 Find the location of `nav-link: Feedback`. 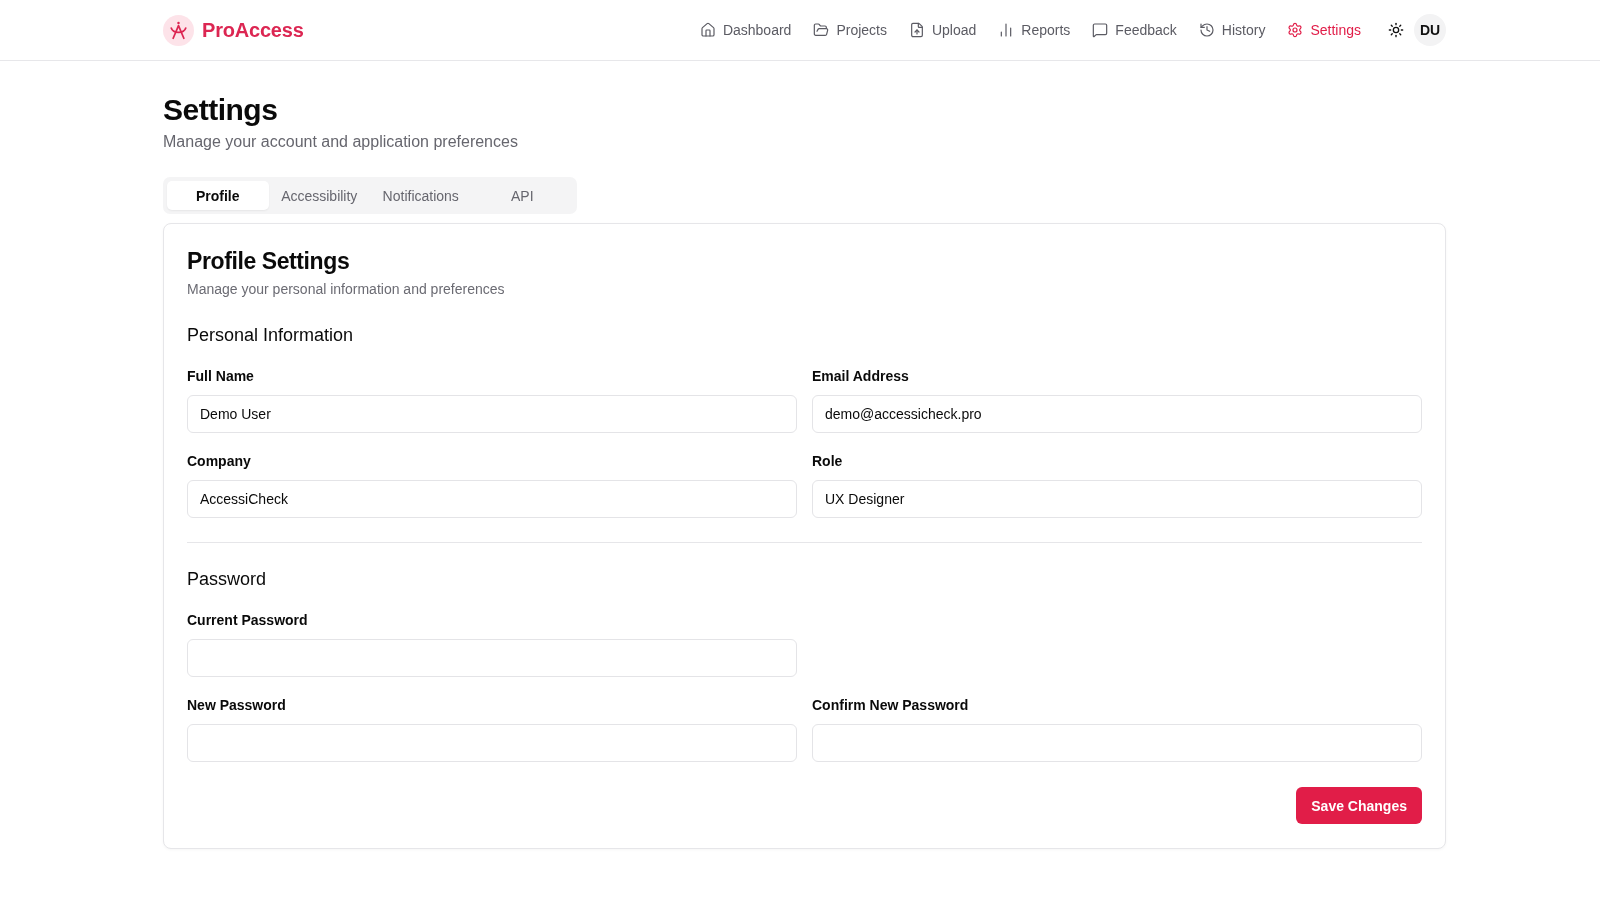

nav-link: Feedback is located at coordinates (1134, 30).